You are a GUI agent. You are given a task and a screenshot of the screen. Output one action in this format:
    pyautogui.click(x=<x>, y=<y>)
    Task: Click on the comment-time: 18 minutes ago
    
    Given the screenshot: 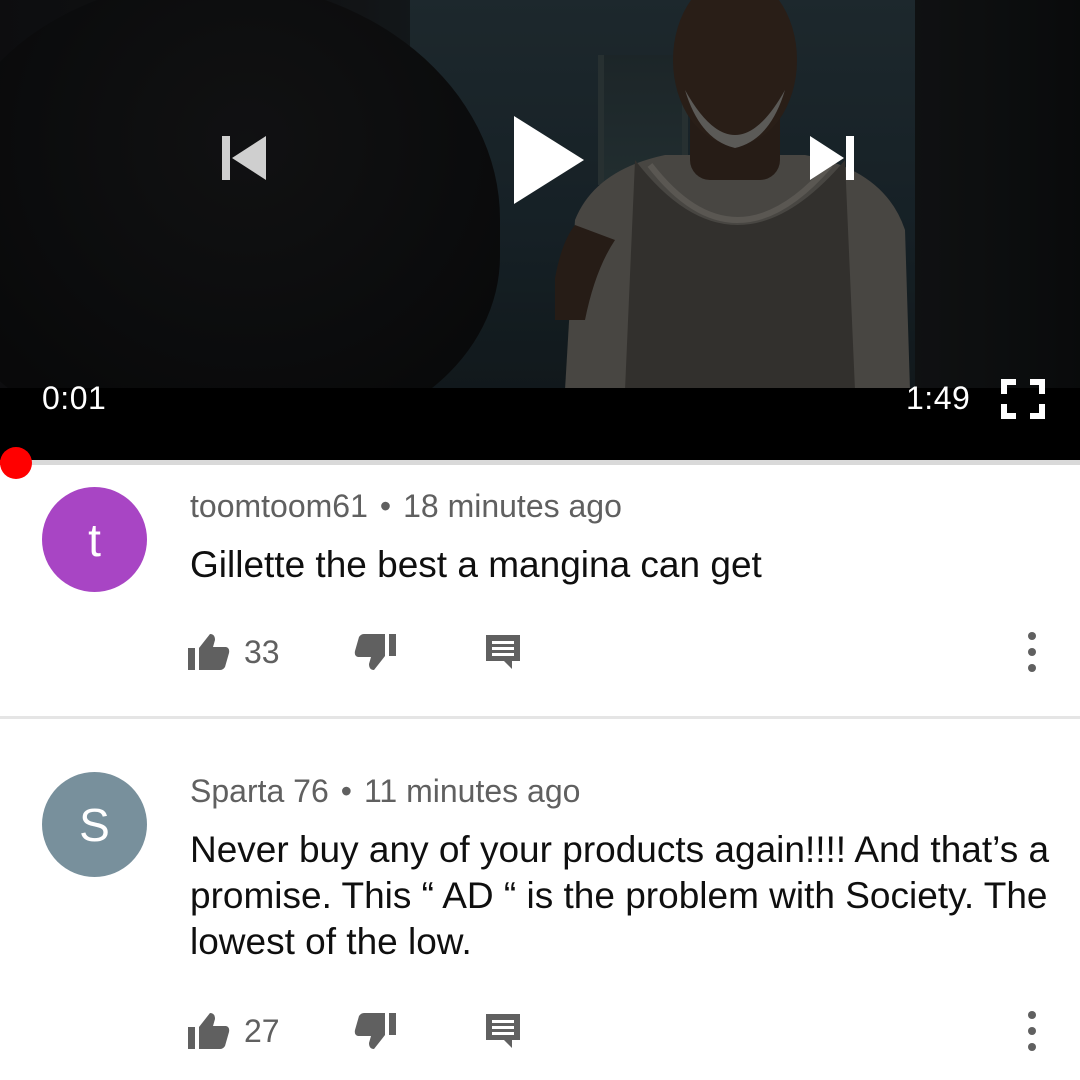 What is the action you would take?
    pyautogui.click(x=512, y=506)
    